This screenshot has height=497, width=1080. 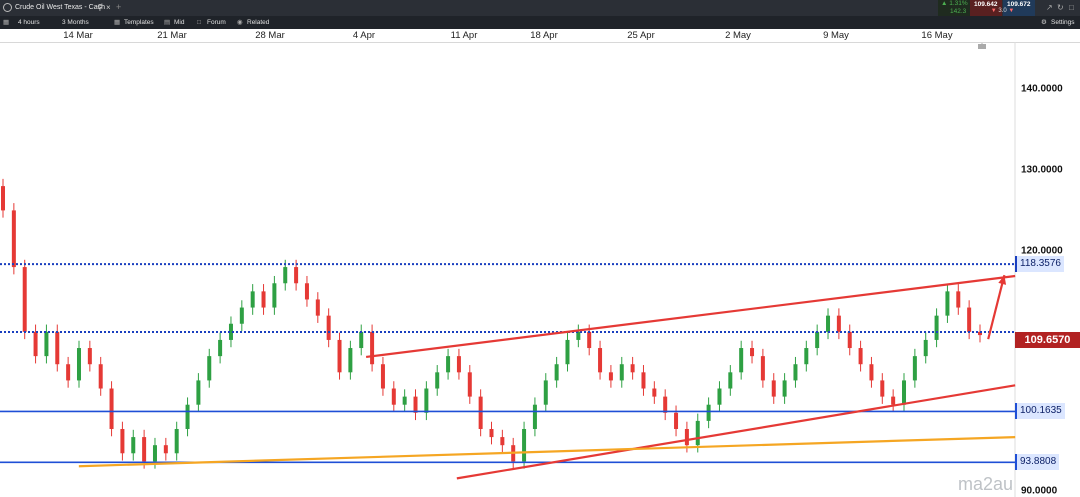 What do you see at coordinates (258, 22) in the screenshot?
I see `related-button: Related` at bounding box center [258, 22].